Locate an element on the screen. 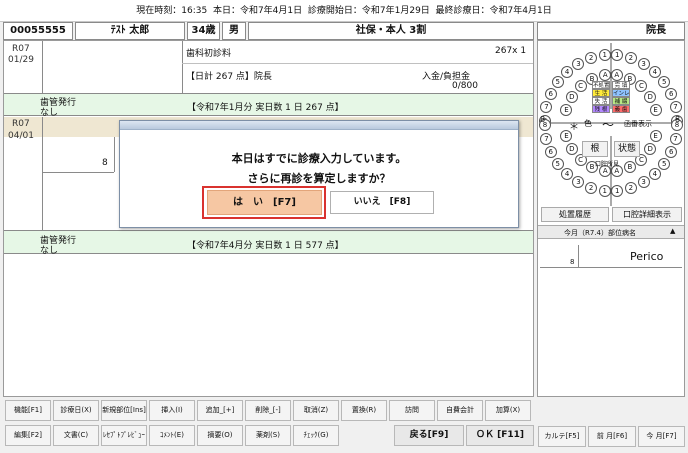  fkey-row1-10: 加算(X) is located at coordinates (508, 410).